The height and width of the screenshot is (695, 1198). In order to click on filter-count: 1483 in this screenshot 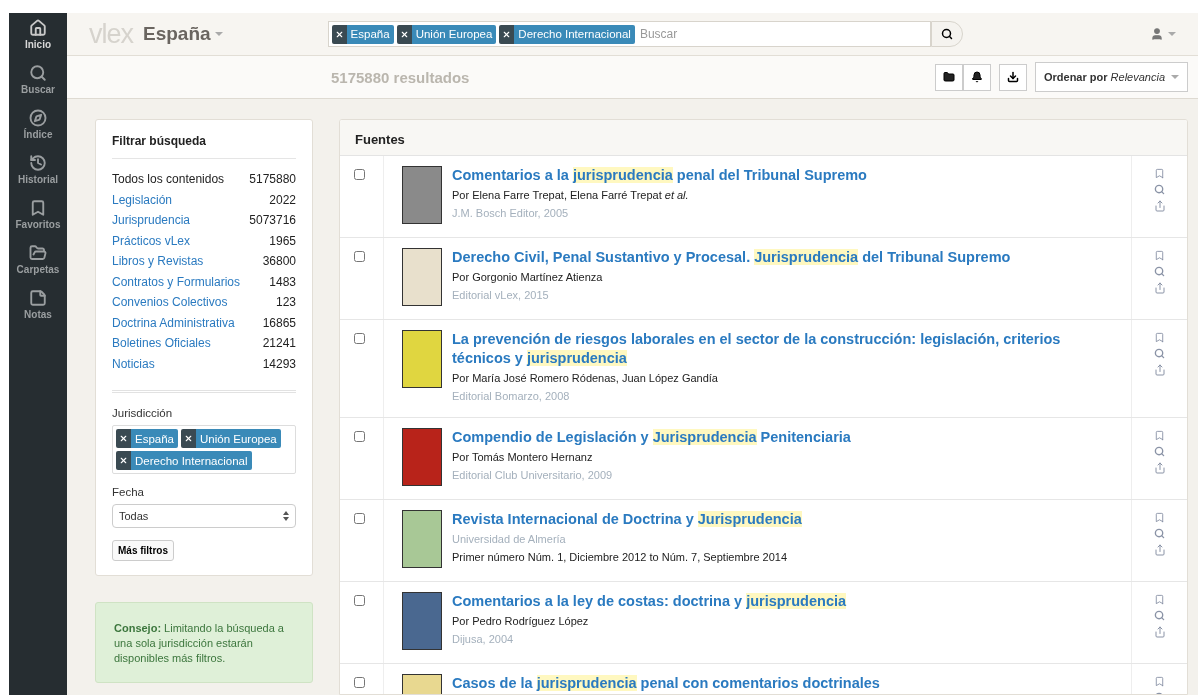, I will do `click(282, 282)`.